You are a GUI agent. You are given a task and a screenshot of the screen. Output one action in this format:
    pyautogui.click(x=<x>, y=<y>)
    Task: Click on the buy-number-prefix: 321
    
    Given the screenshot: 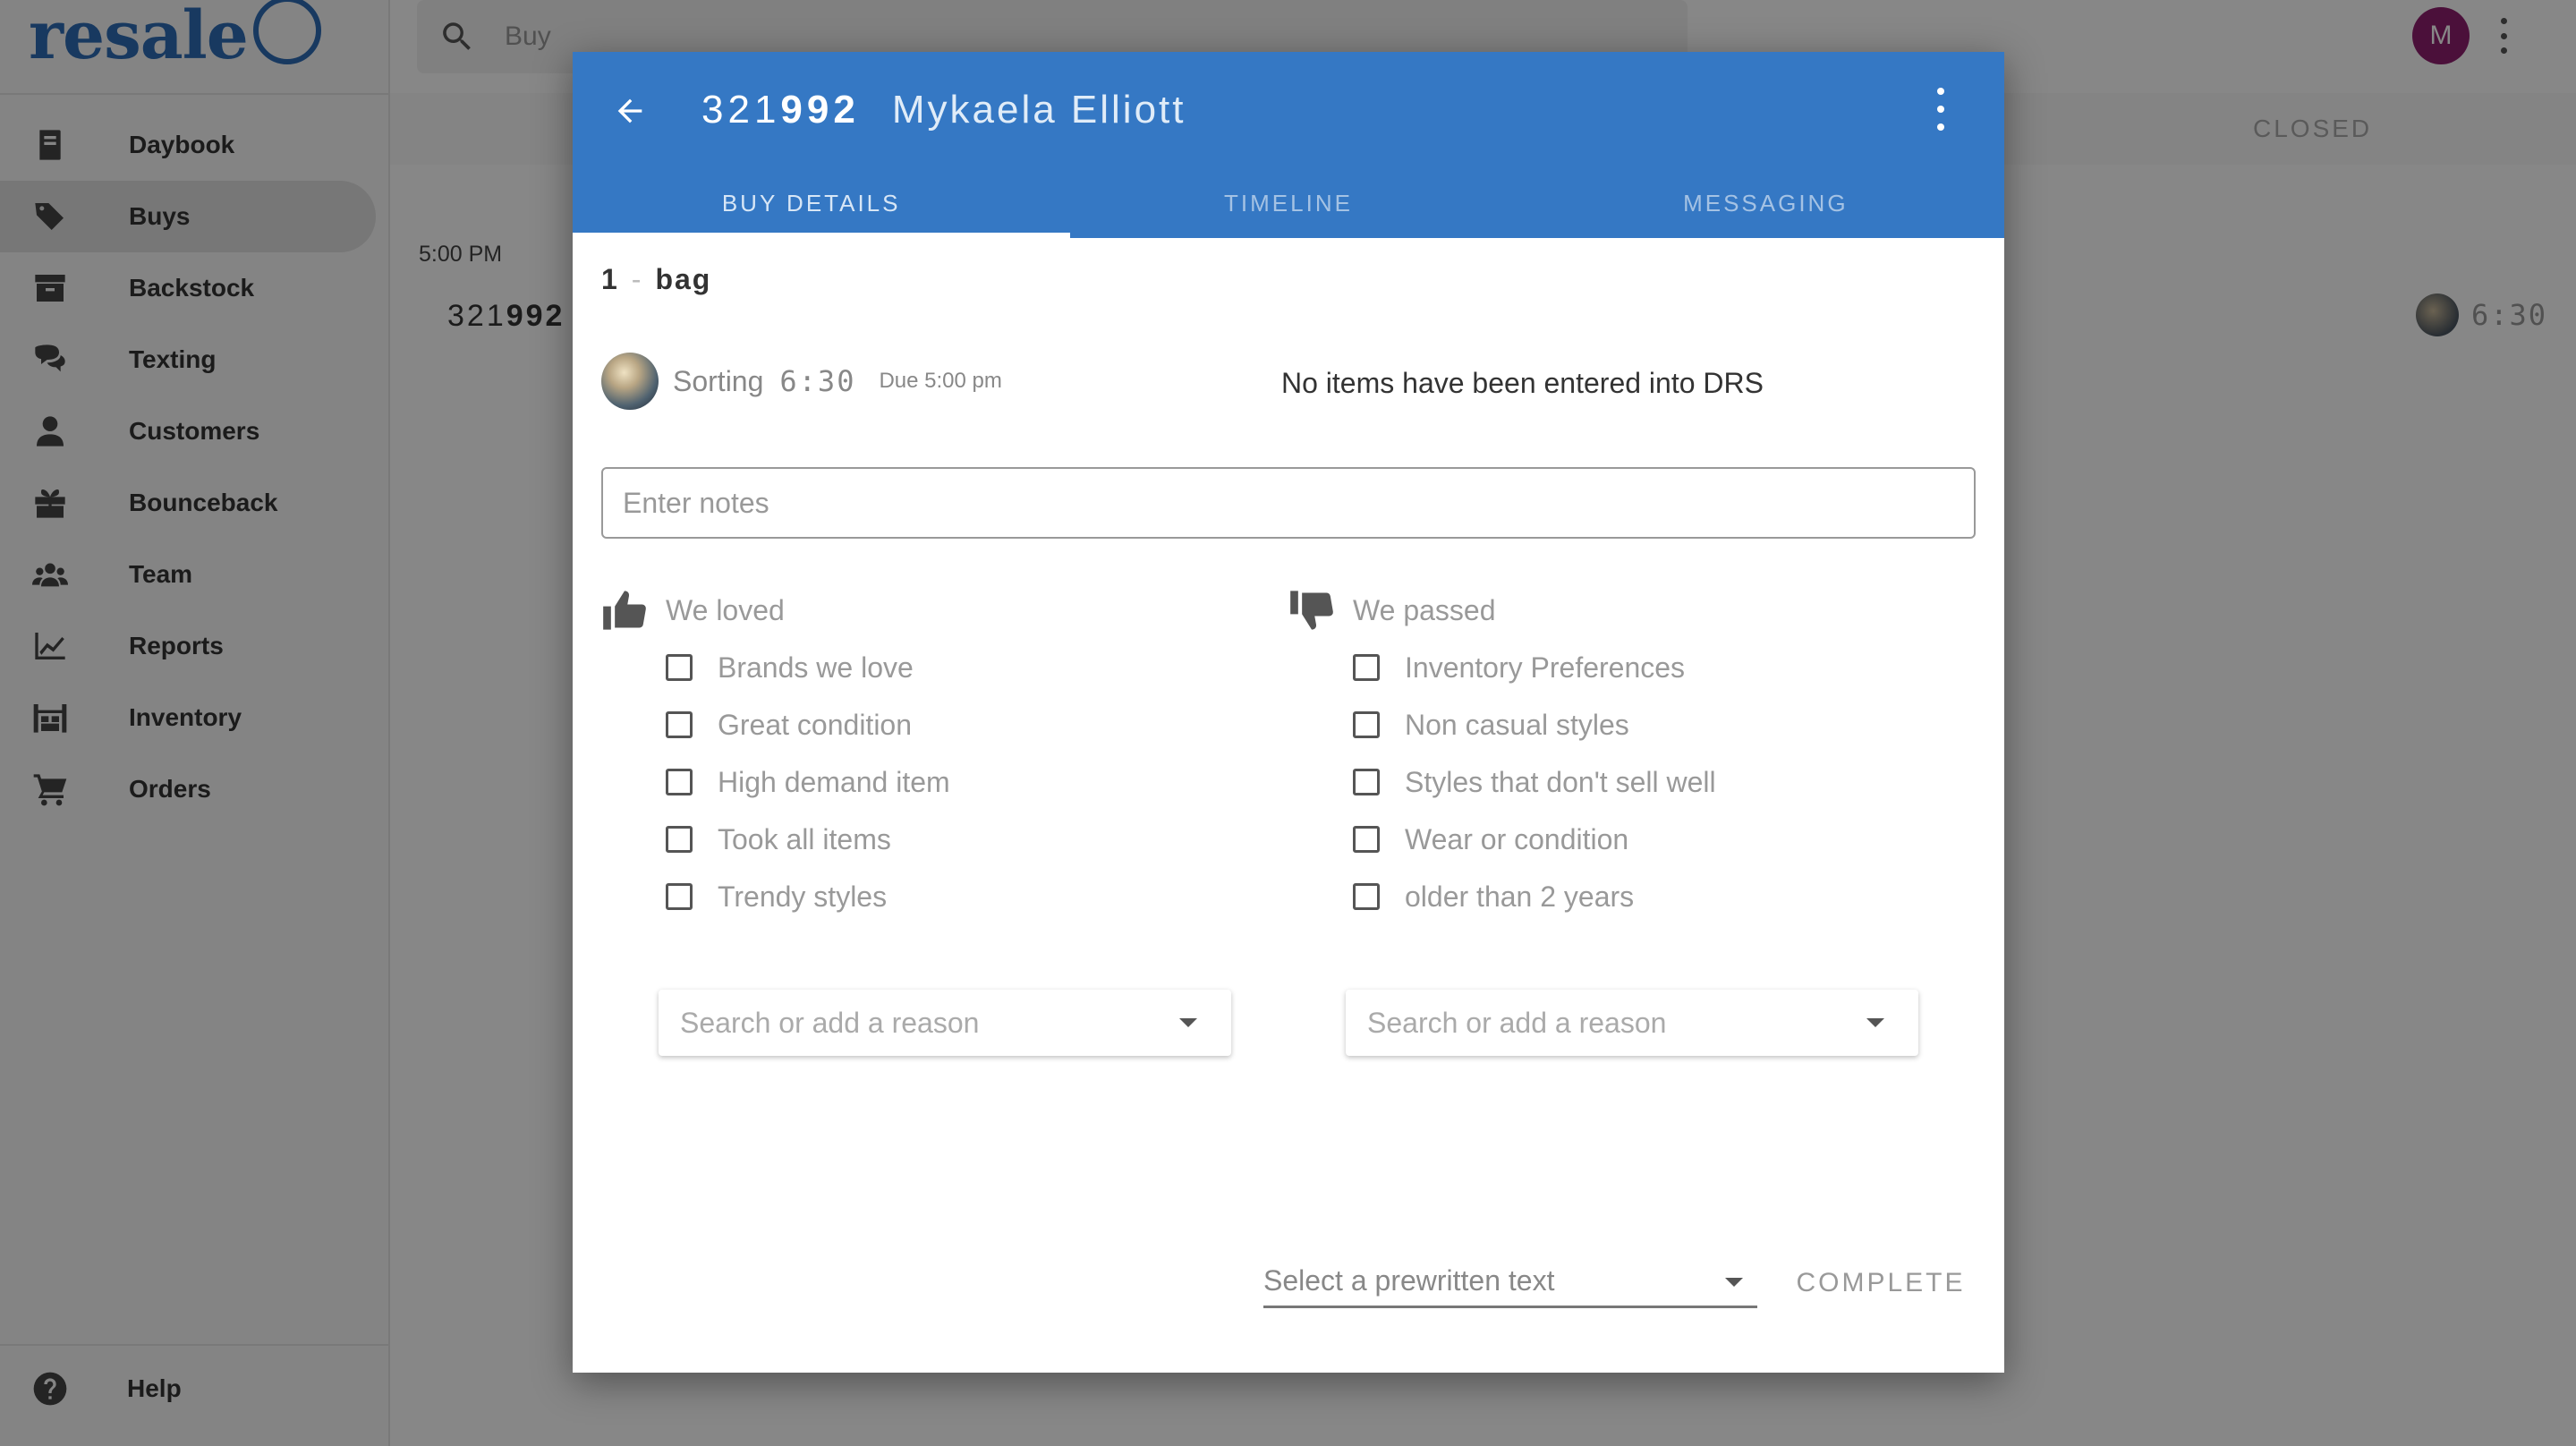 What is the action you would take?
    pyautogui.click(x=741, y=110)
    